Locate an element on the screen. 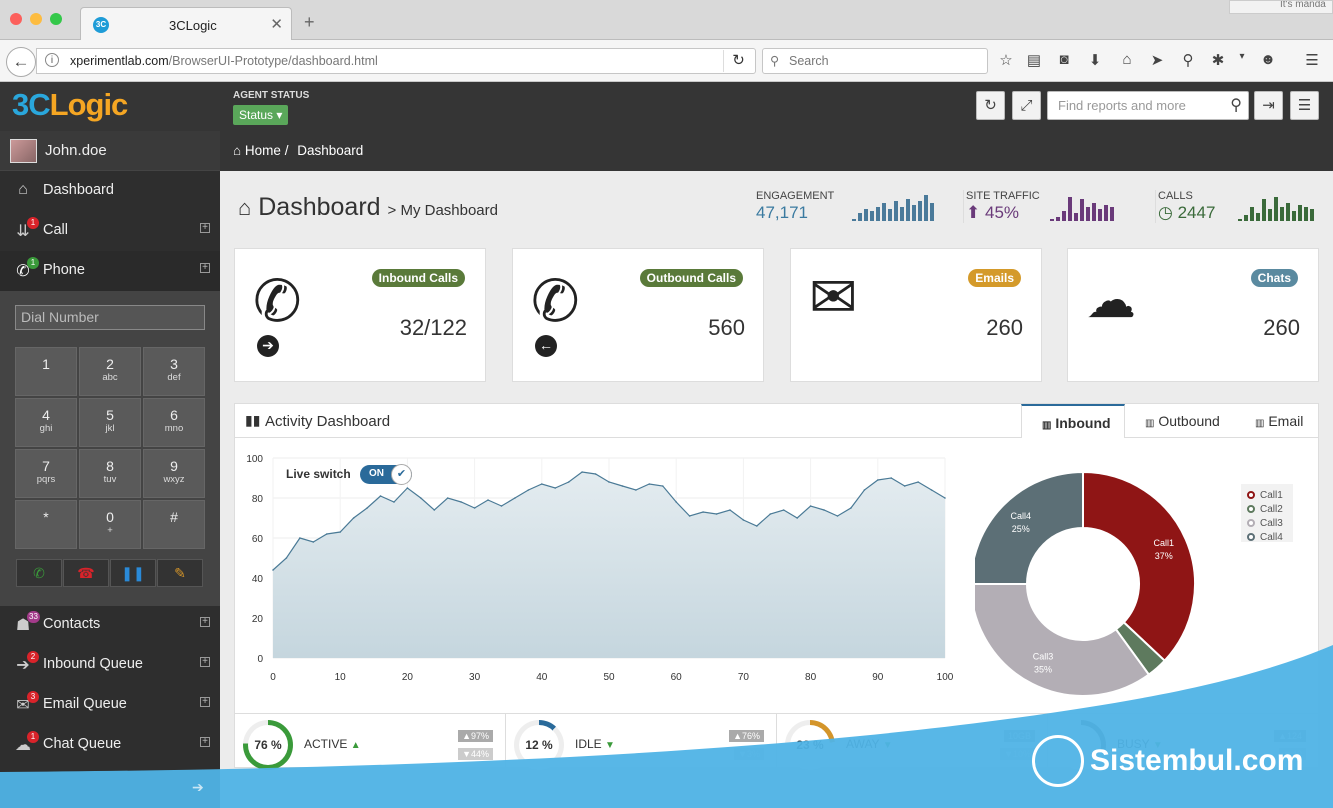  app-logo: 3CLogic is located at coordinates (70, 105).